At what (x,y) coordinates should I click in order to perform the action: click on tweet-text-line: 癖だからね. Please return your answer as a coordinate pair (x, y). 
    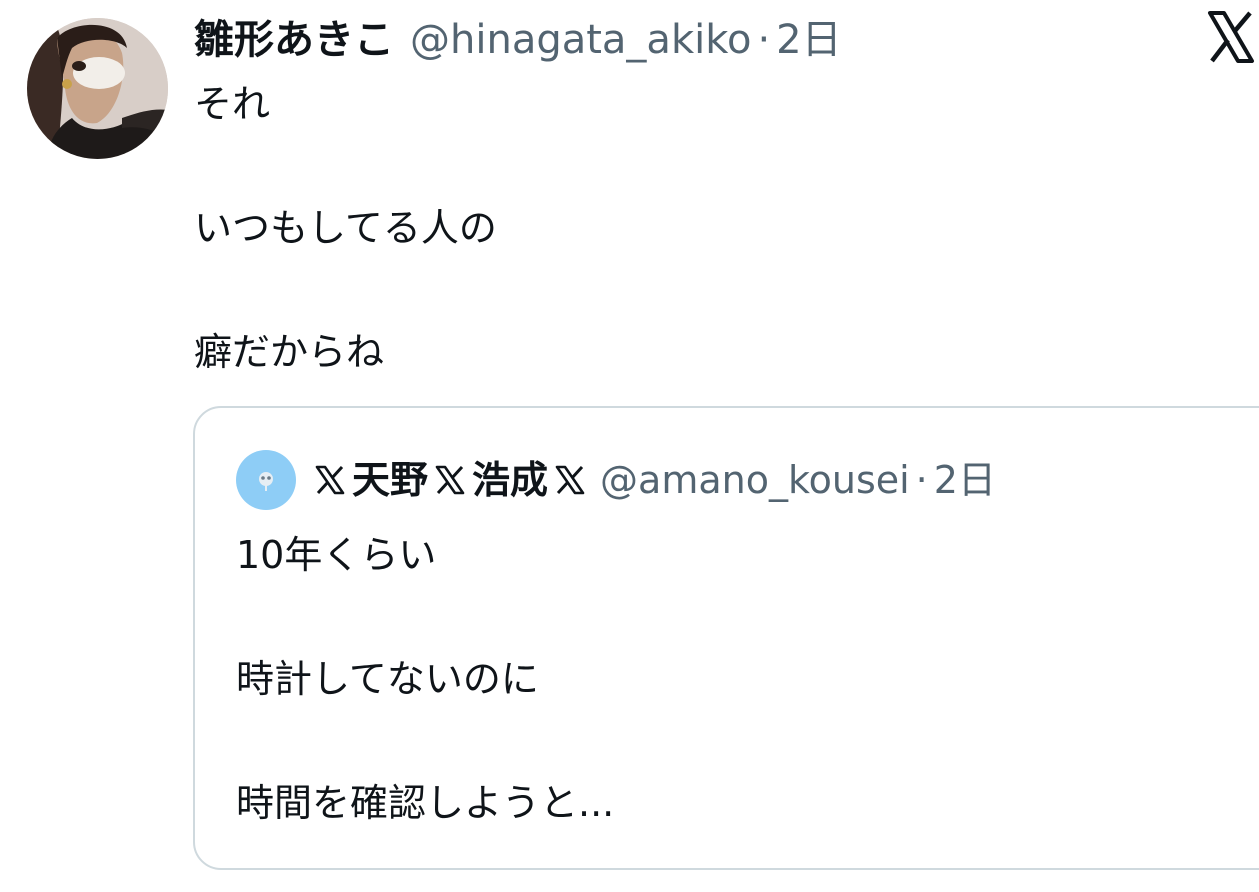
    Looking at the image, I should click on (289, 352).